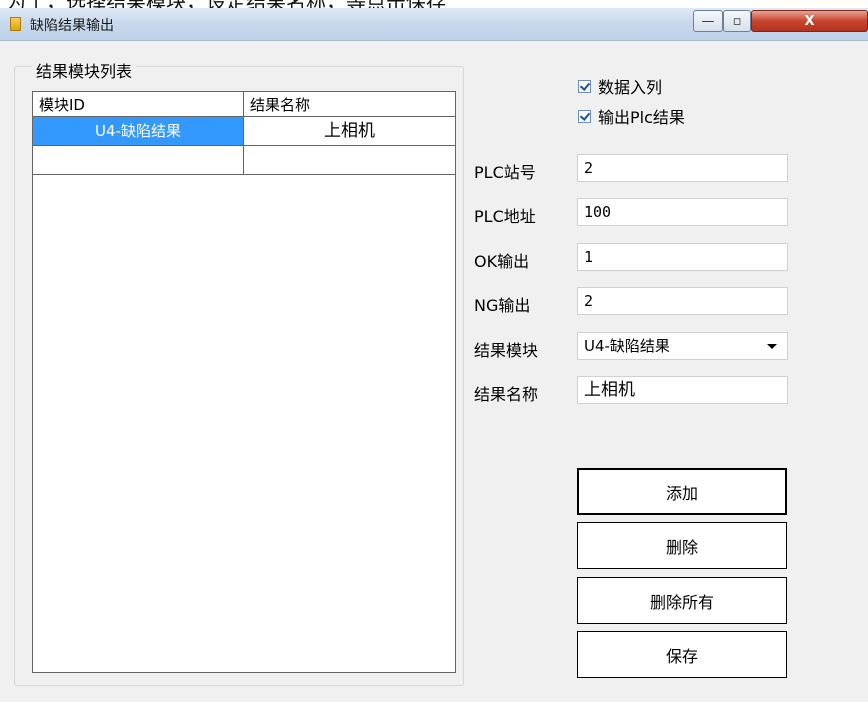 The height and width of the screenshot is (702, 868). I want to click on output-plc-checkbox, so click(584, 116).